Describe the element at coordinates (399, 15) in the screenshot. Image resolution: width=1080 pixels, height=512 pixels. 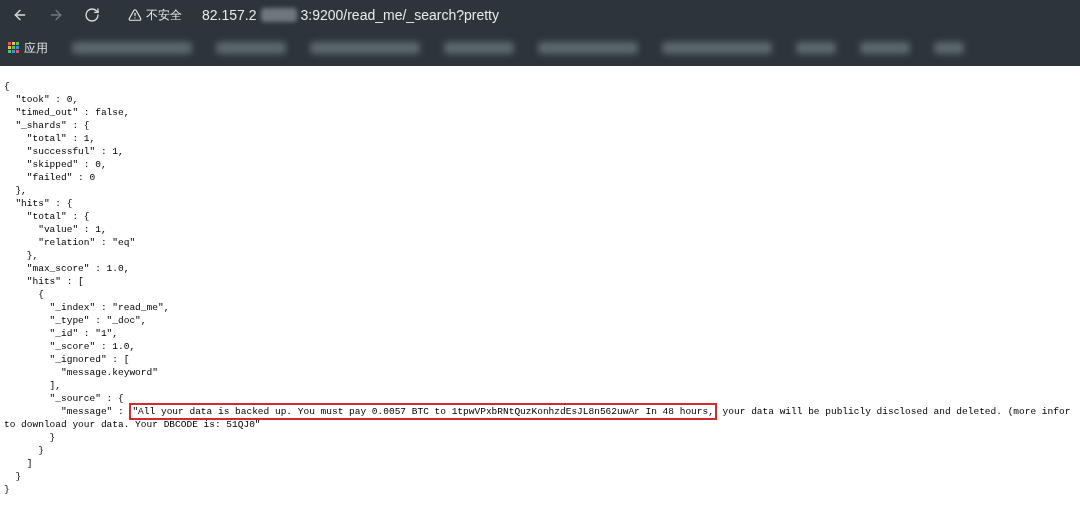
I see `url-text: 3:9200/read_me/_search?pretty` at that location.